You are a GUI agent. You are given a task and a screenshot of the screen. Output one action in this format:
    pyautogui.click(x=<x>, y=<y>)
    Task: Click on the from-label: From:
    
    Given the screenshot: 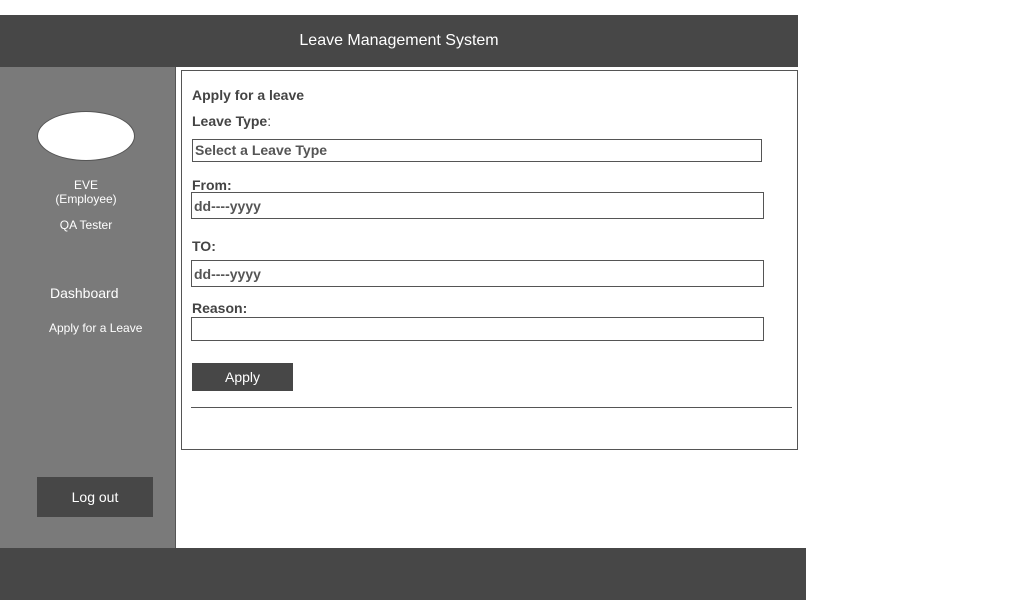 What is the action you would take?
    pyautogui.click(x=212, y=185)
    